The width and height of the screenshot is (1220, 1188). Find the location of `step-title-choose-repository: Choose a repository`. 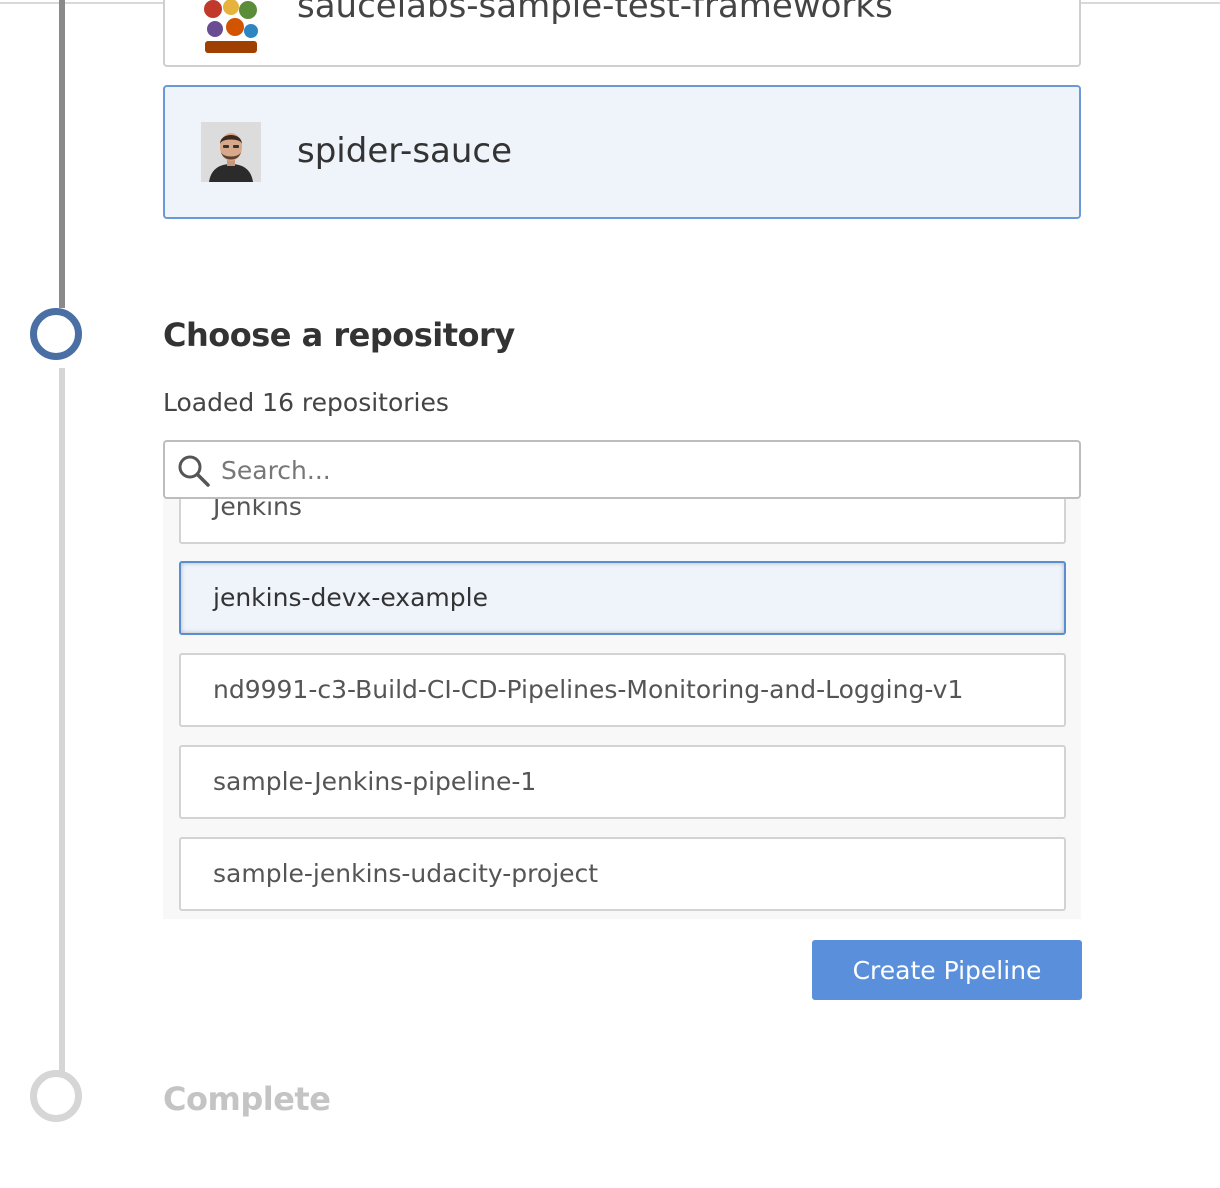

step-title-choose-repository: Choose a repository is located at coordinates (339, 335).